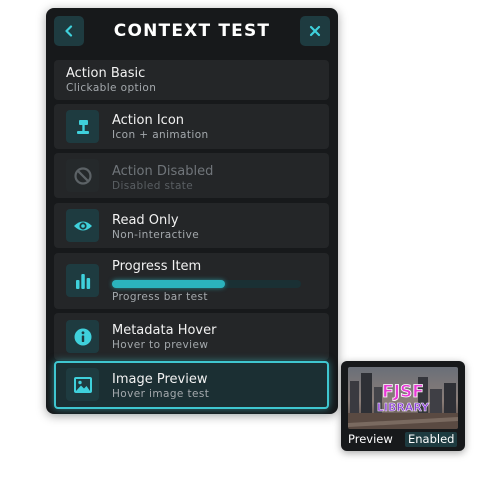 The width and height of the screenshot is (483, 500). I want to click on menu-item-image-preview: Image Preview Hover image test, so click(191, 385).